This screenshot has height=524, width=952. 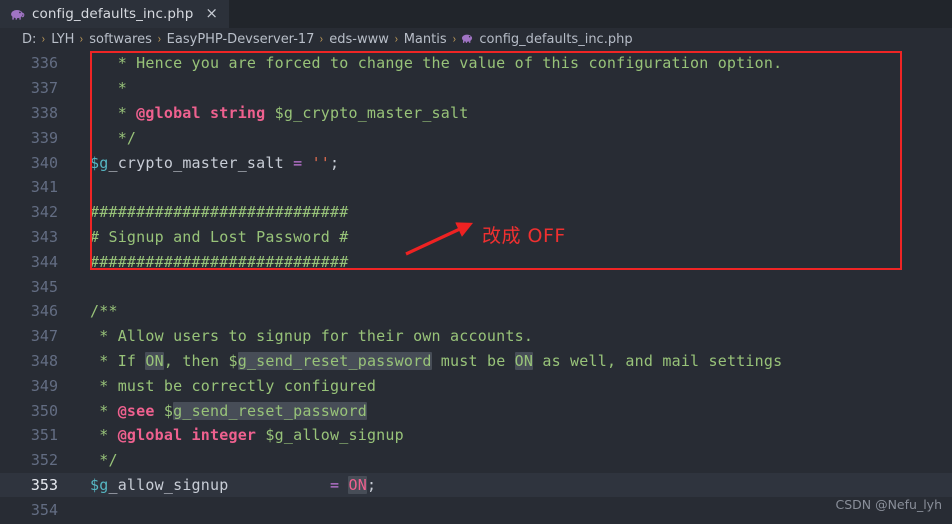 What do you see at coordinates (476, 187) in the screenshot?
I see `code-line: 341` at bounding box center [476, 187].